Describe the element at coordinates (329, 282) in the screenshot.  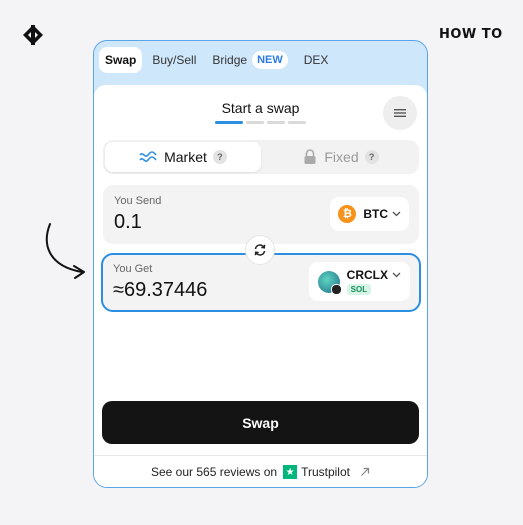
I see `crclx-token-icon` at that location.